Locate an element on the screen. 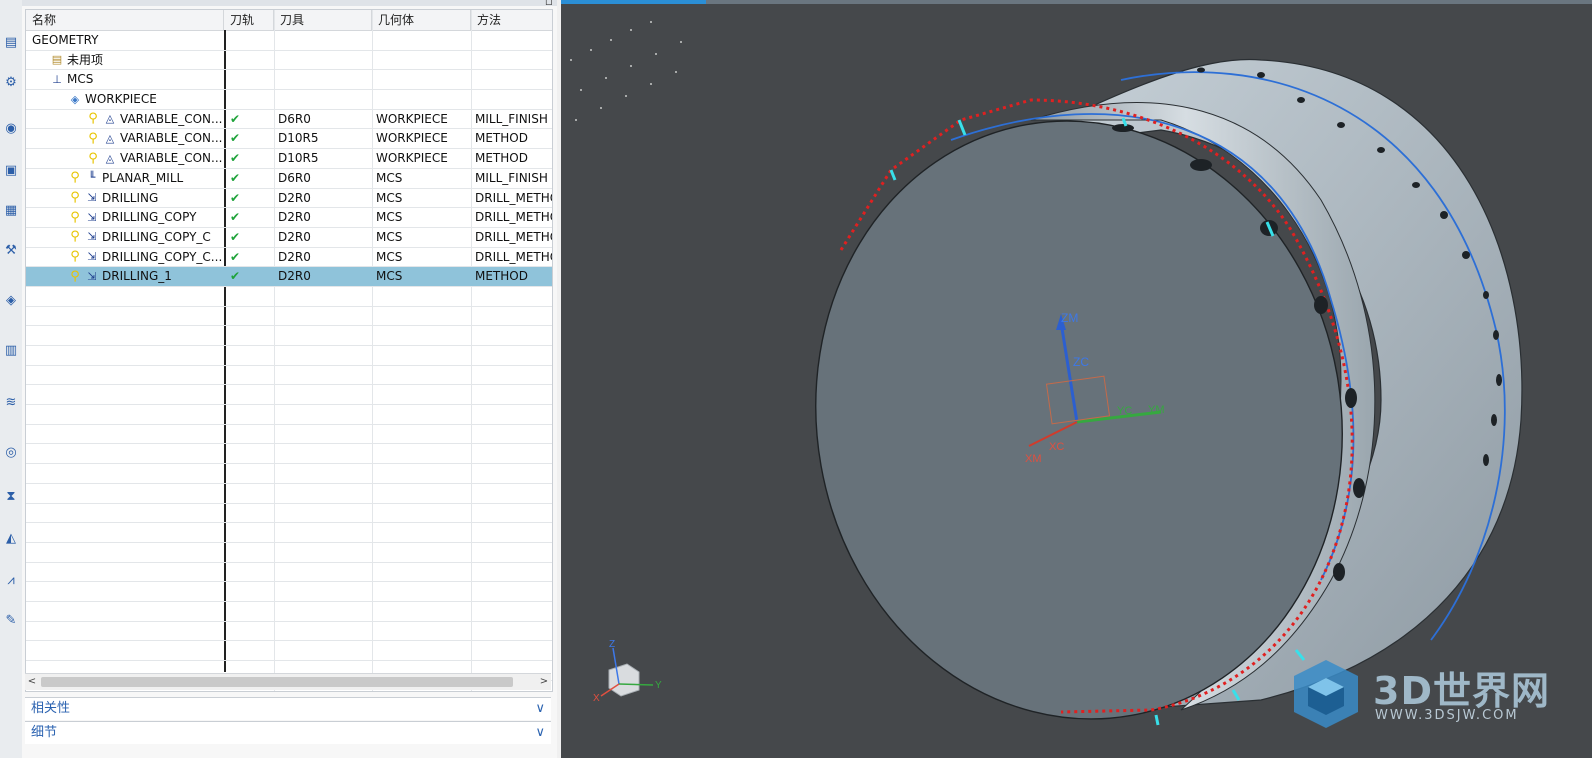 This screenshot has width=1592, height=758. triad-z-label: Z is located at coordinates (612, 644).